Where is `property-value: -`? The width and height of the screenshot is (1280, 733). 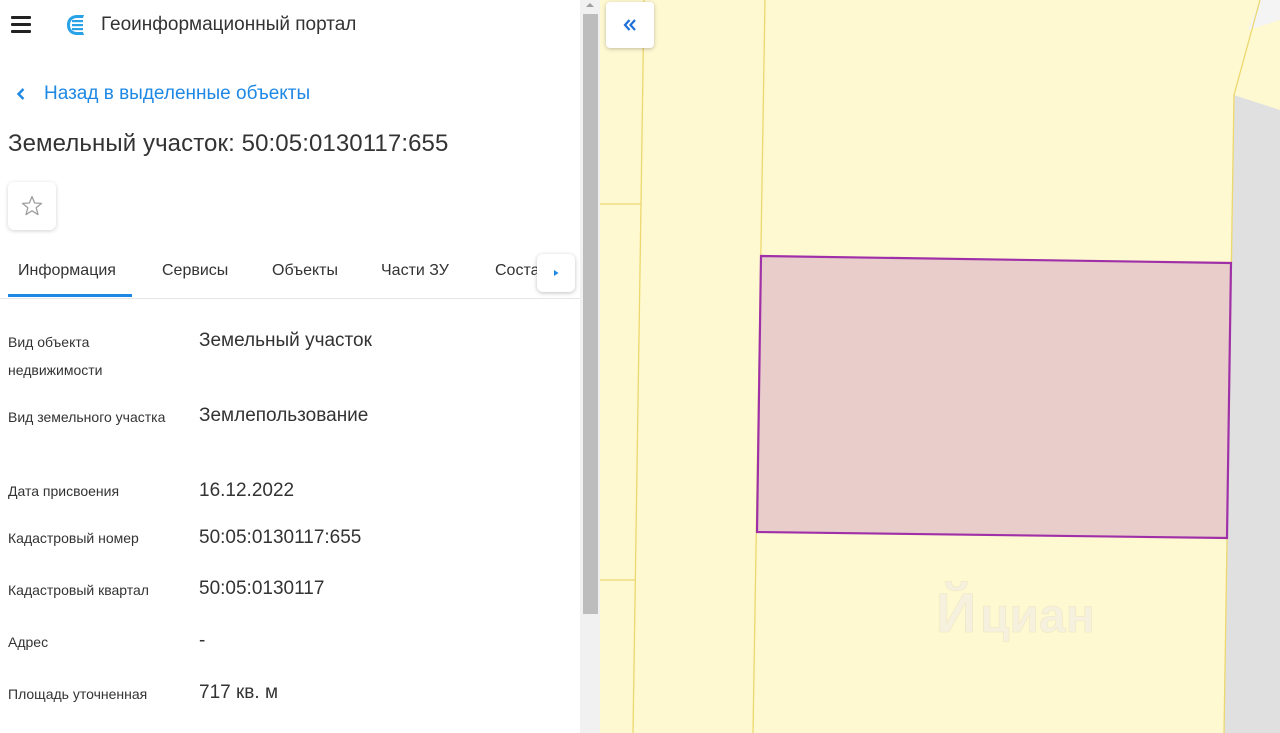
property-value: - is located at coordinates (202, 640).